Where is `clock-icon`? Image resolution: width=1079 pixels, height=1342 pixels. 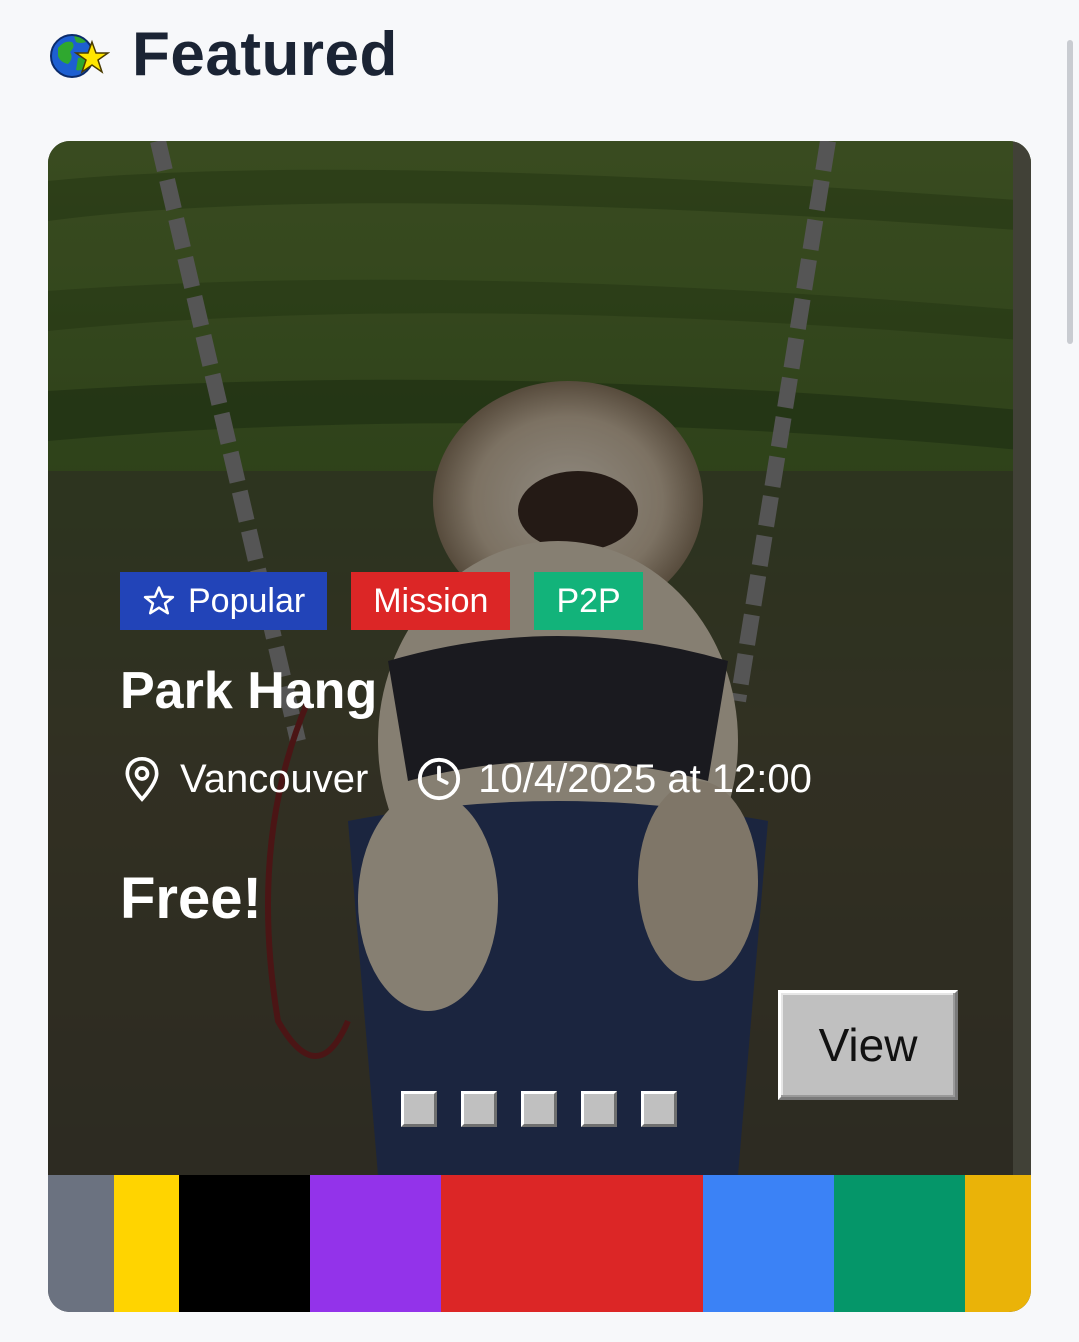 clock-icon is located at coordinates (439, 779).